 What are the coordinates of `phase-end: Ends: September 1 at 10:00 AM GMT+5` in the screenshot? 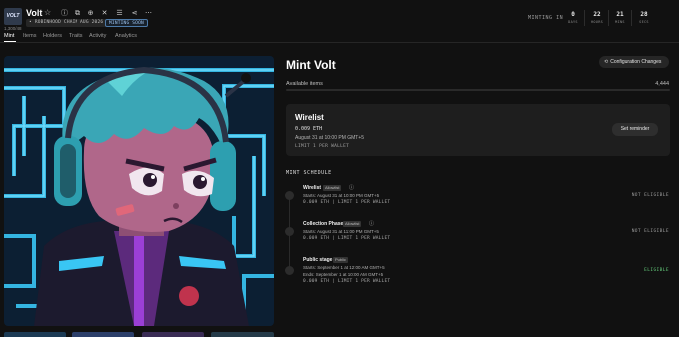 It's located at (343, 274).